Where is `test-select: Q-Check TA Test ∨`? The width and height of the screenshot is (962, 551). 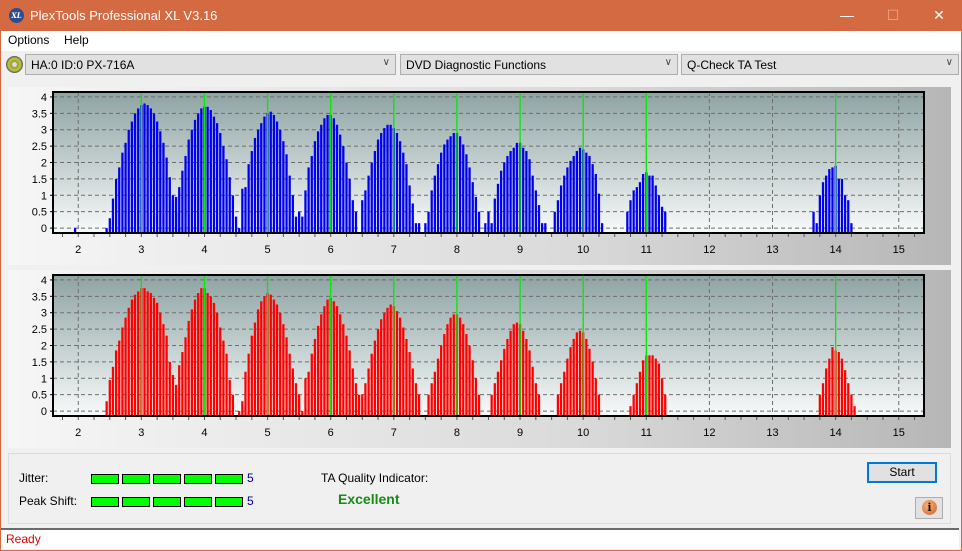
test-select: Q-Check TA Test ∨ is located at coordinates (820, 64).